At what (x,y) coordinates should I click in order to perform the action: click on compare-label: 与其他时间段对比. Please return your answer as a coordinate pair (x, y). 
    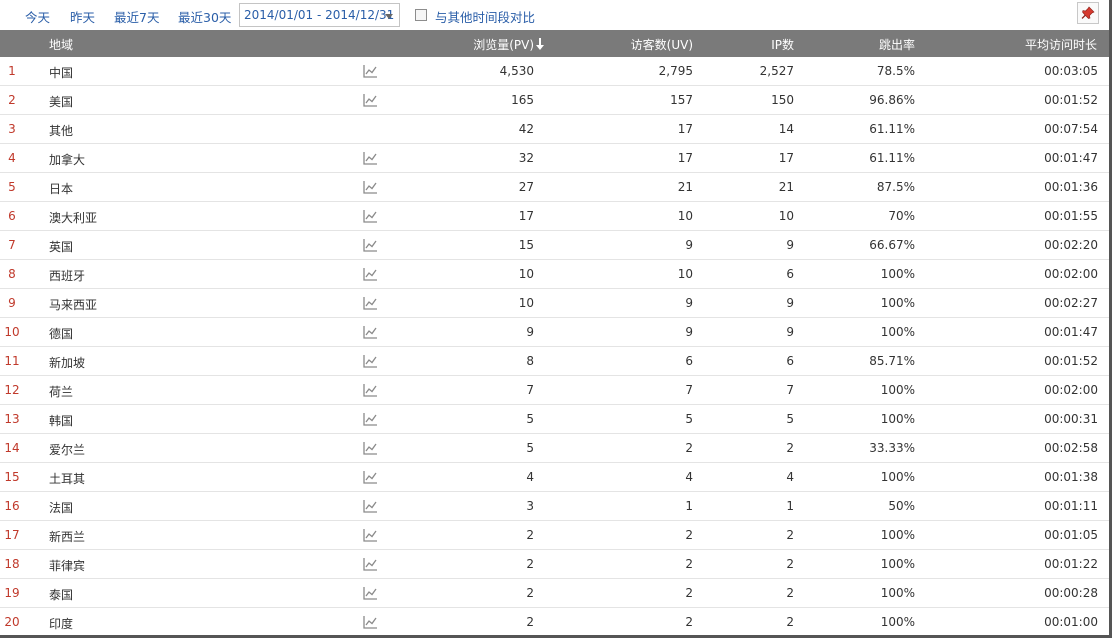
    Looking at the image, I should click on (485, 16).